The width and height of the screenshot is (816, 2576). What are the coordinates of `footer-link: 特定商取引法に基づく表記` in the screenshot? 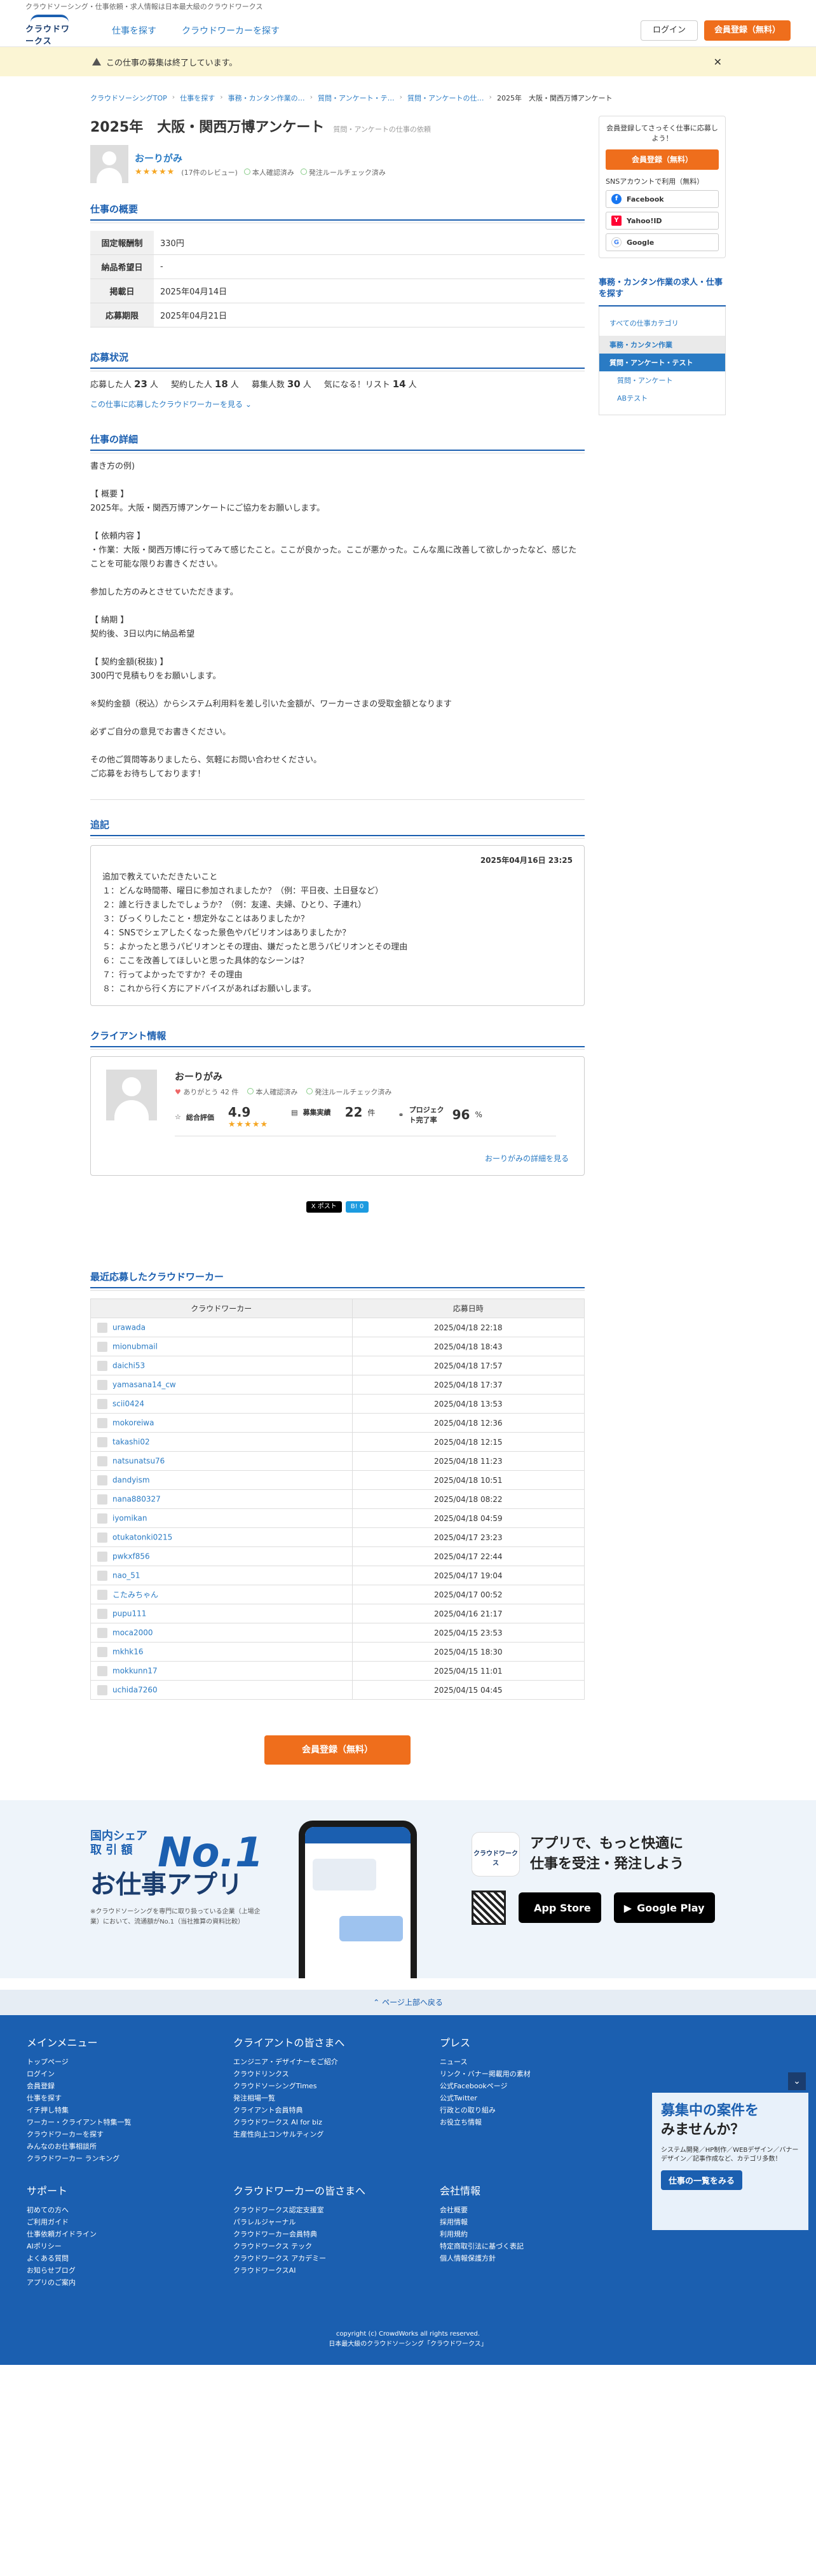 It's located at (543, 2246).